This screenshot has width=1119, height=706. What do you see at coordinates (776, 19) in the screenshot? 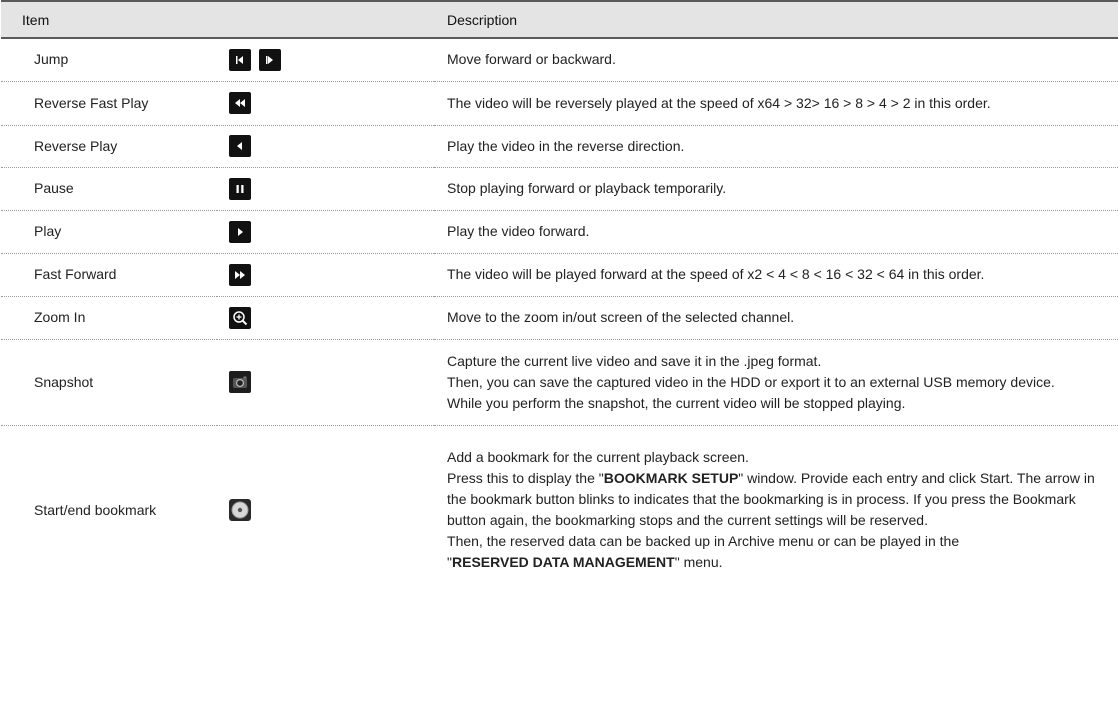
I see `header-description: Description` at bounding box center [776, 19].